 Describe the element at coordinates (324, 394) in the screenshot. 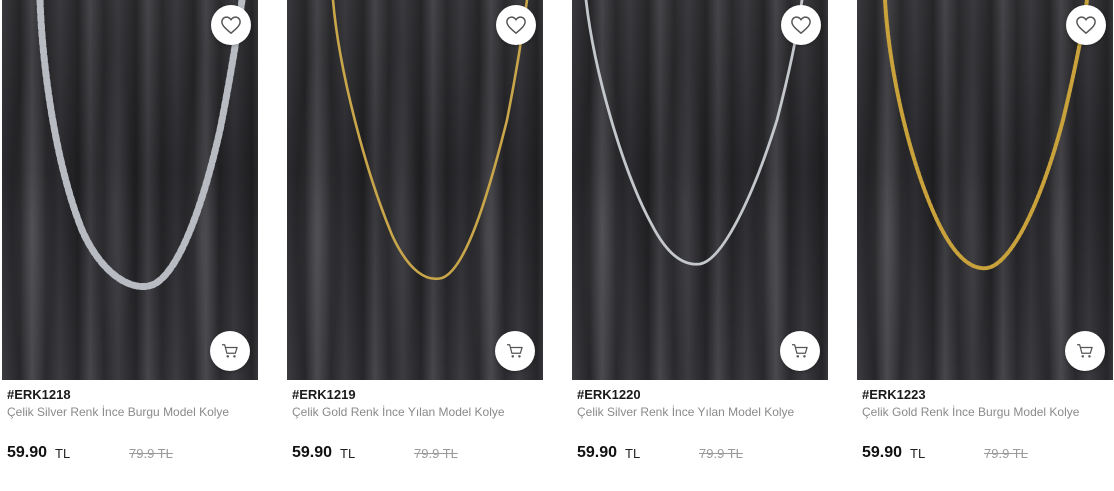

I see `product-code: #ERK1219` at that location.